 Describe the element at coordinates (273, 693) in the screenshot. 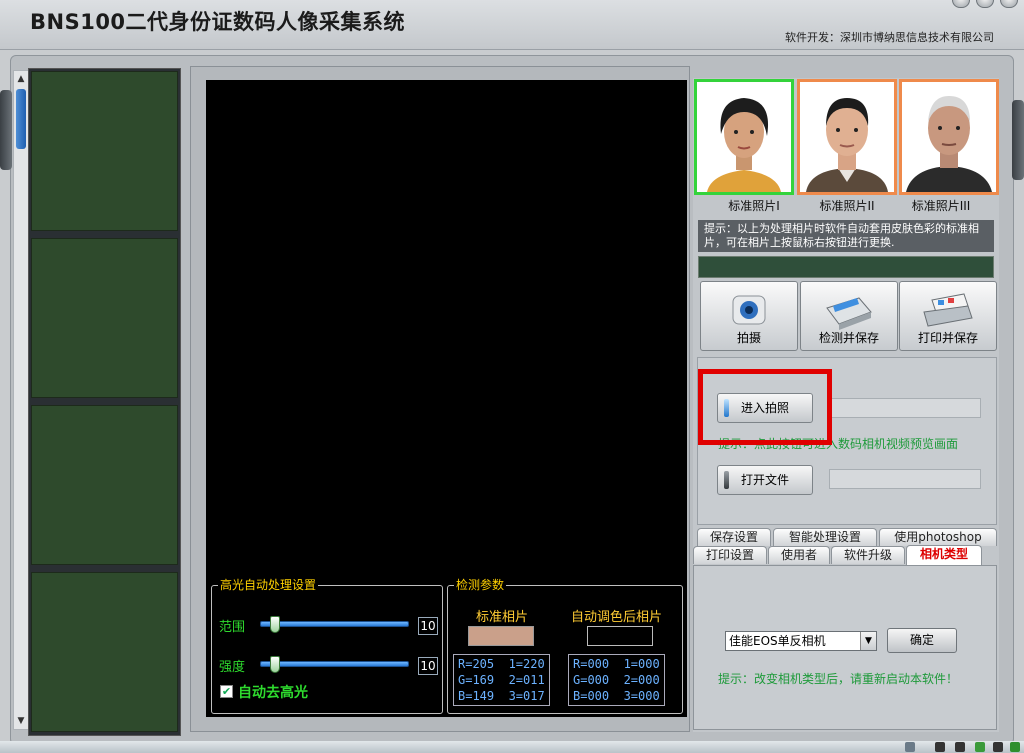

I see `auto-remove-label: 自动去高光` at that location.